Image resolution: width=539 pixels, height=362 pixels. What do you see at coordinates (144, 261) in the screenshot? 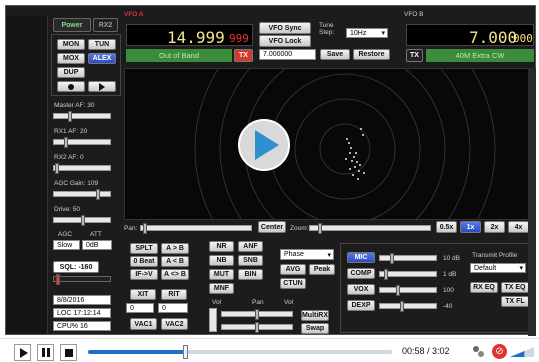
I see `zero-beat-button: 0 Beat` at bounding box center [144, 261].